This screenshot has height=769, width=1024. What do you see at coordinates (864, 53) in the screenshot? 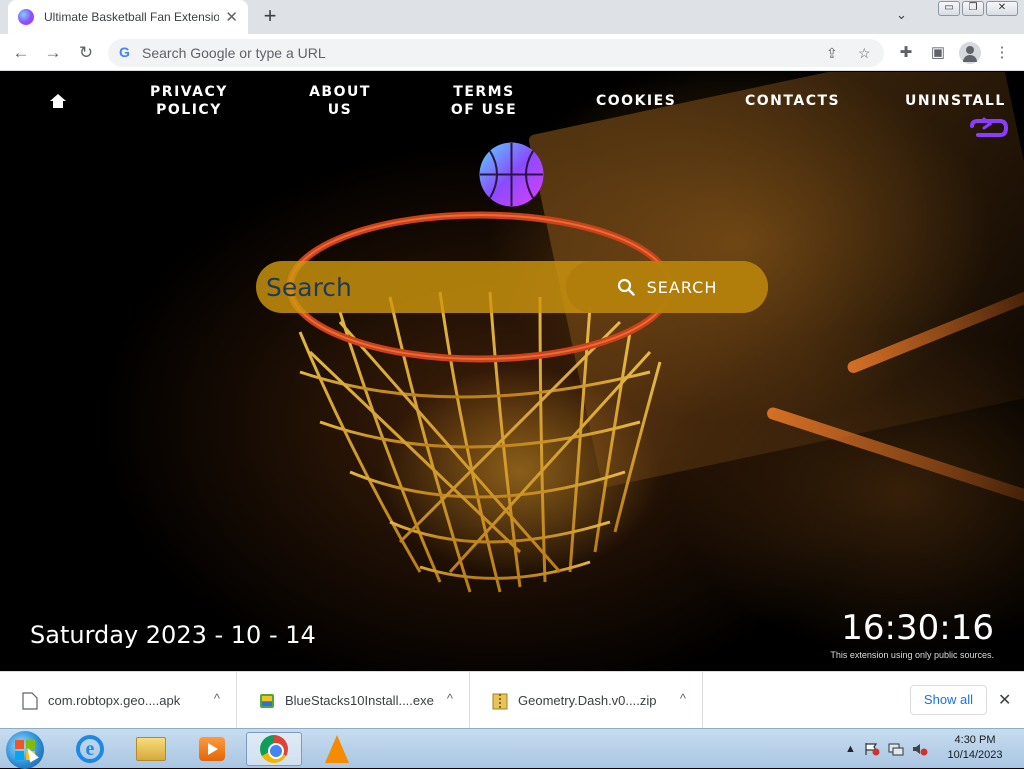
I see `bookmark-star-icon: ☆` at bounding box center [864, 53].